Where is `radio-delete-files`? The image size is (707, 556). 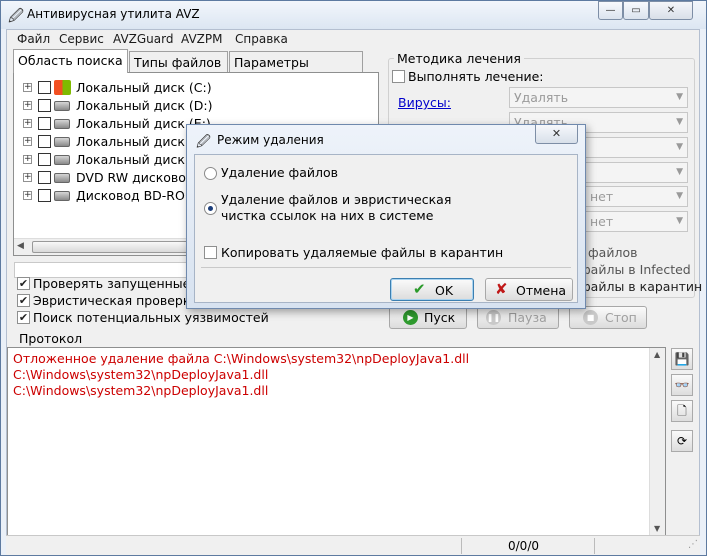 radio-delete-files is located at coordinates (210, 173).